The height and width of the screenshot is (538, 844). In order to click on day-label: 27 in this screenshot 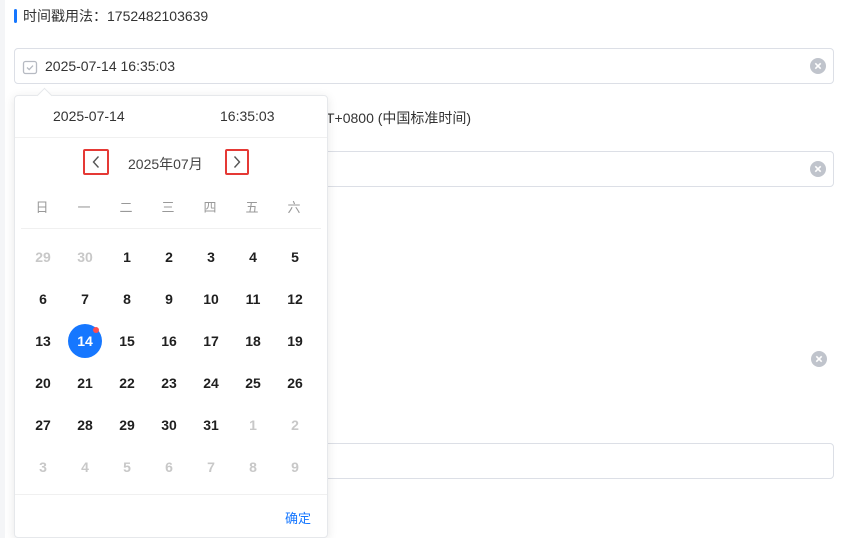, I will do `click(43, 425)`.